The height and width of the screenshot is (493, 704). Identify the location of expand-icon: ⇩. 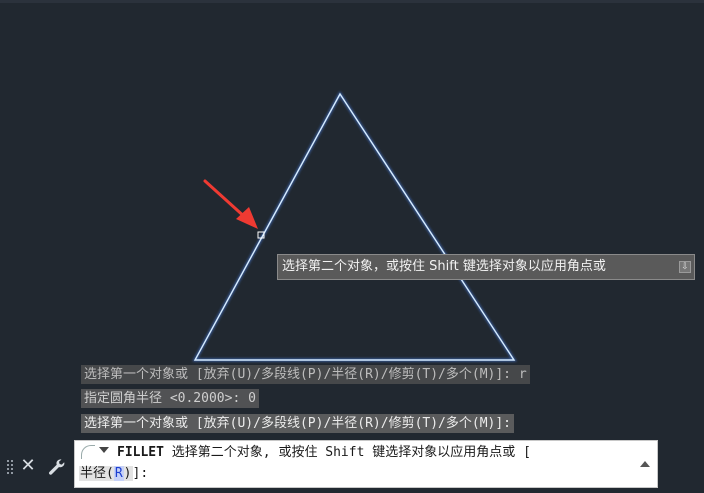
(685, 267).